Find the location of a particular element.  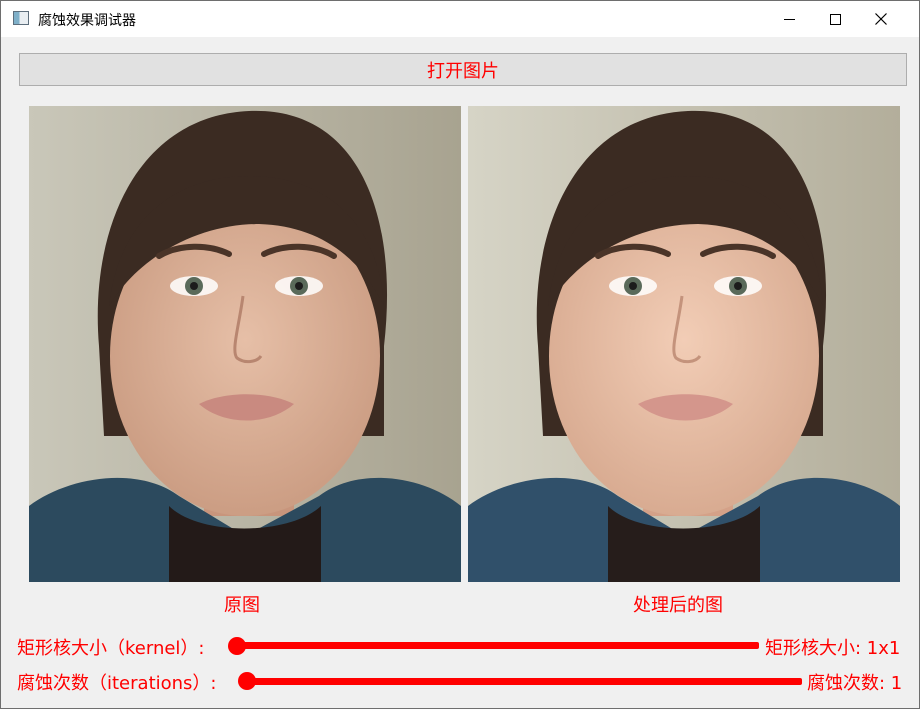

minimize-button is located at coordinates (789, 19).